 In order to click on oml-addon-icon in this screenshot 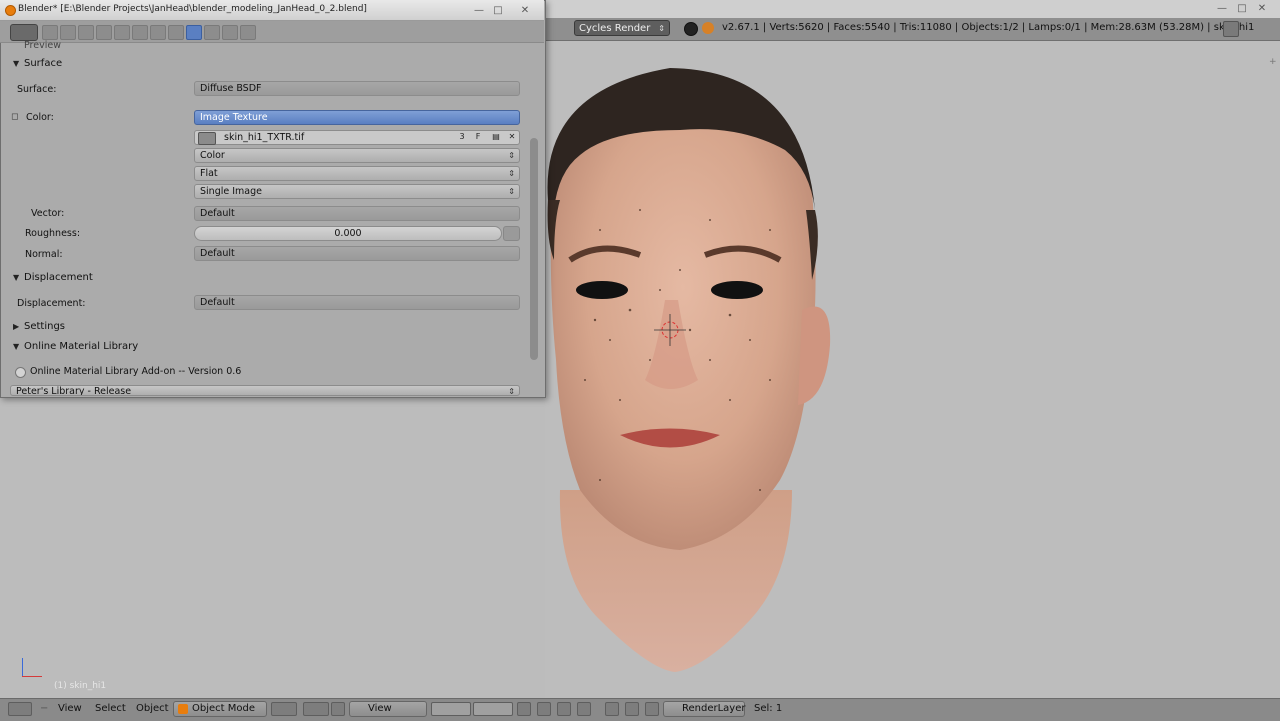, I will do `click(20, 372)`.